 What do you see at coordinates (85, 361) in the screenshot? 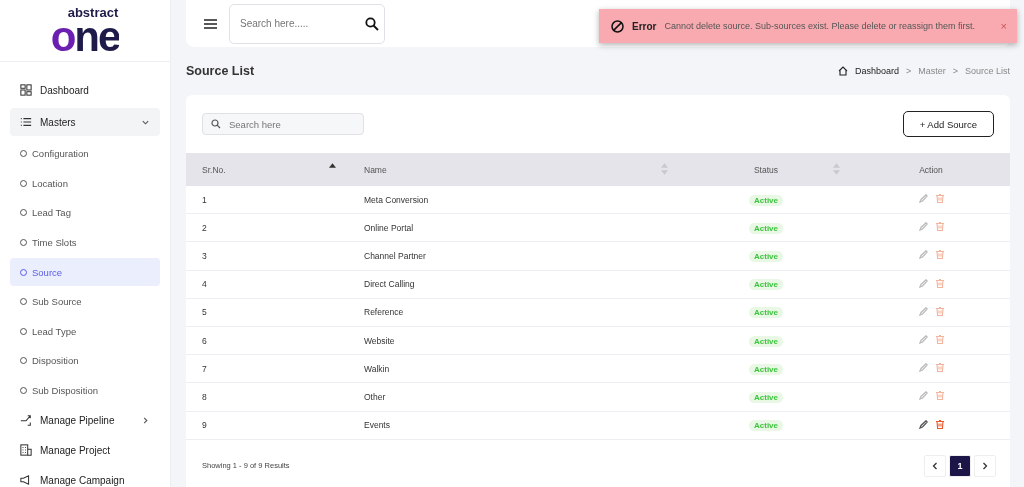
I see `sidebar-subitem: Disposition` at bounding box center [85, 361].